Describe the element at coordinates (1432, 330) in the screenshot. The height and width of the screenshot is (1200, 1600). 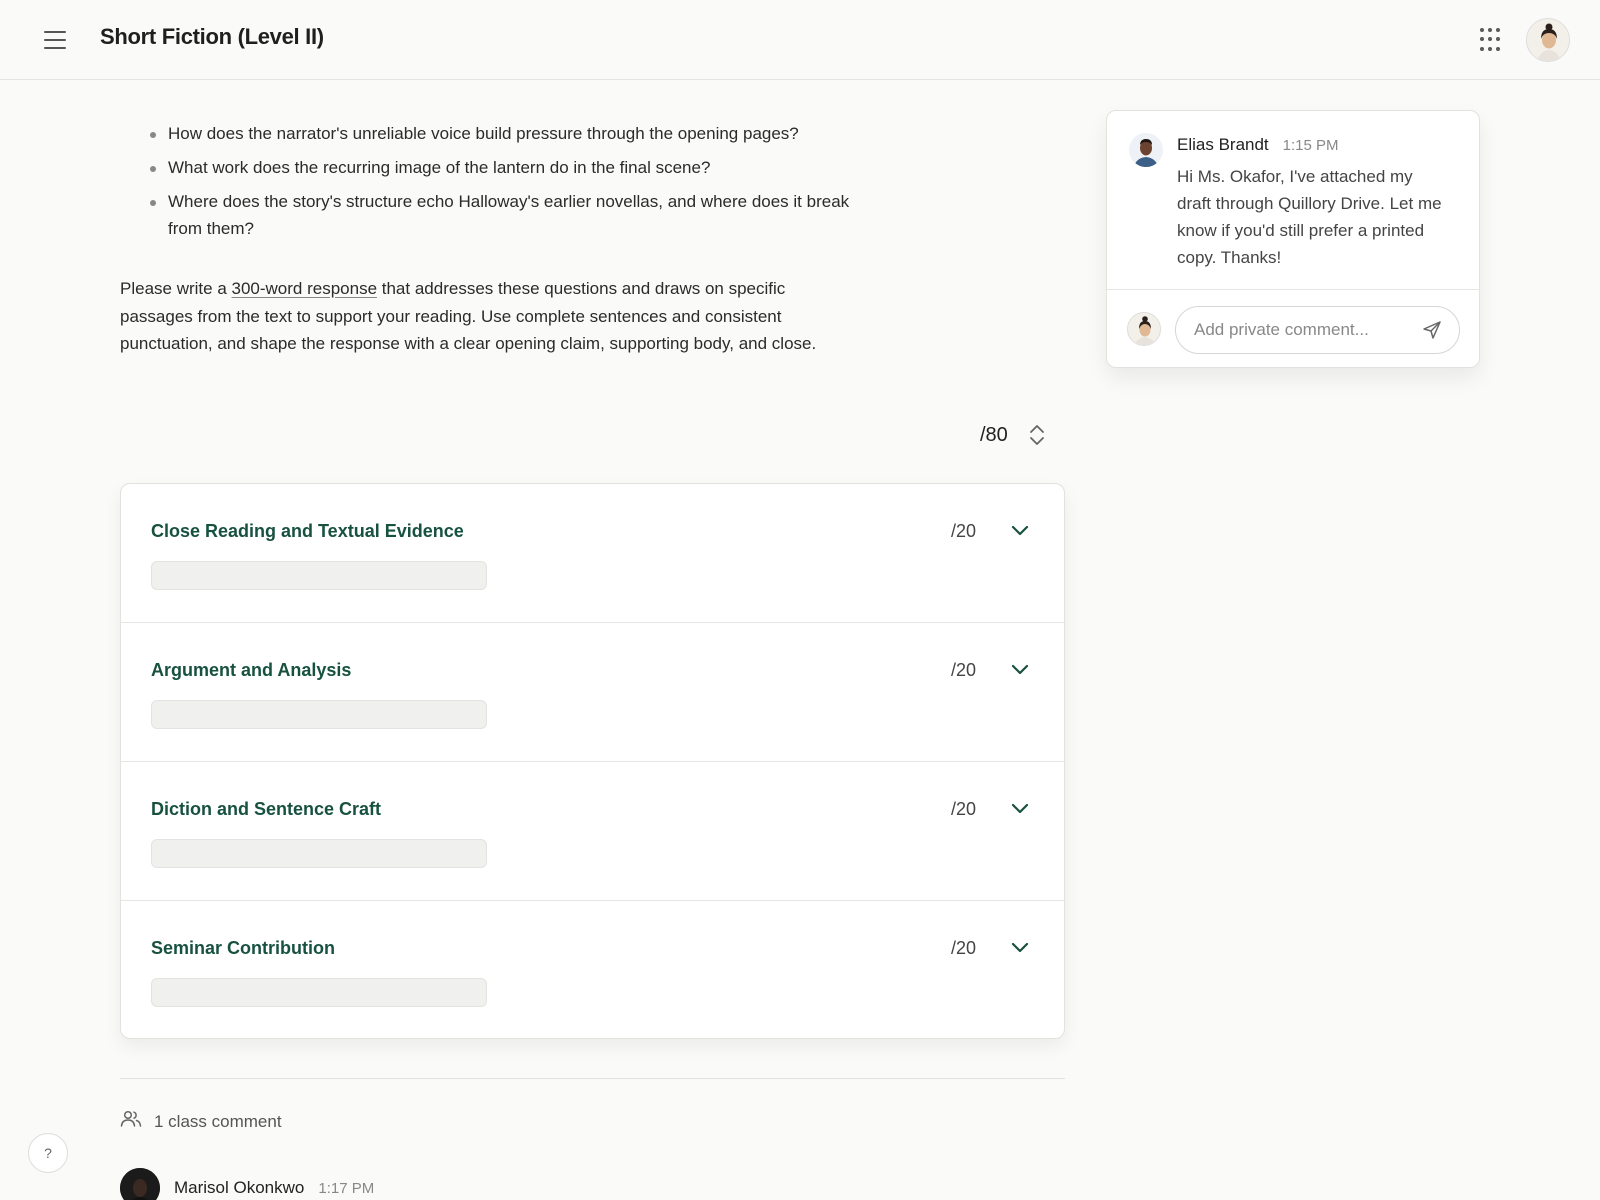
I see `send-icon` at that location.